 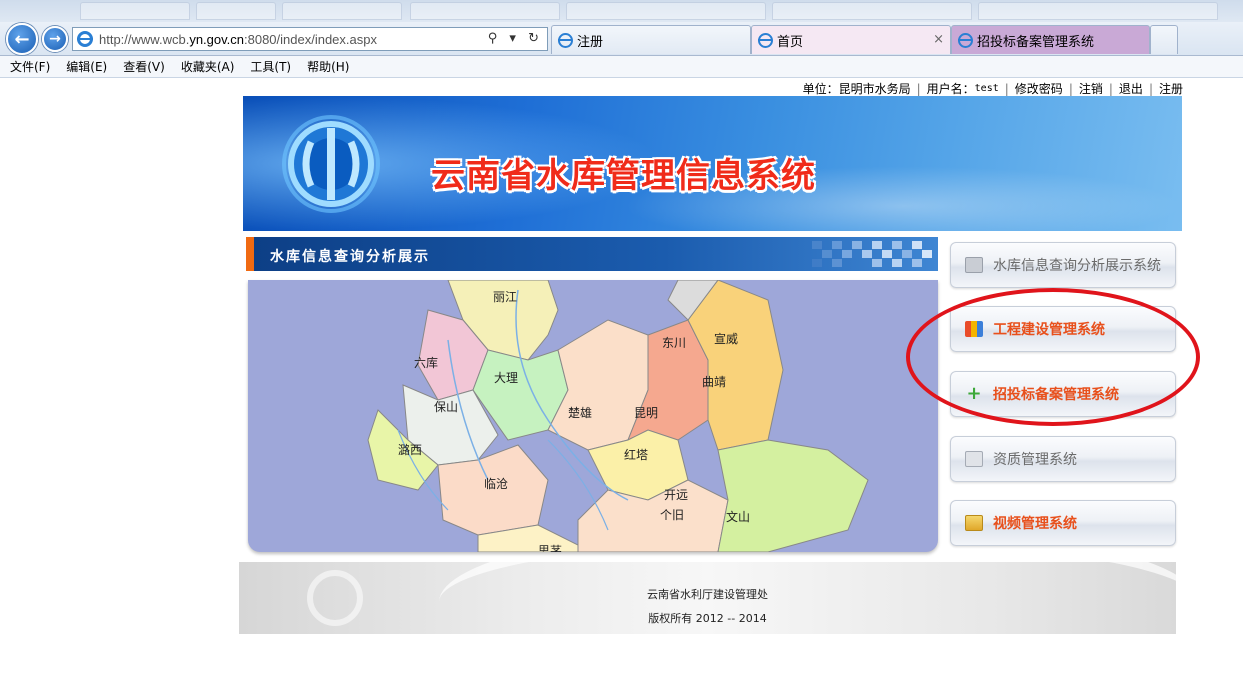 What do you see at coordinates (1039, 88) in the screenshot?
I see `change-password-link: 修改密码` at bounding box center [1039, 88].